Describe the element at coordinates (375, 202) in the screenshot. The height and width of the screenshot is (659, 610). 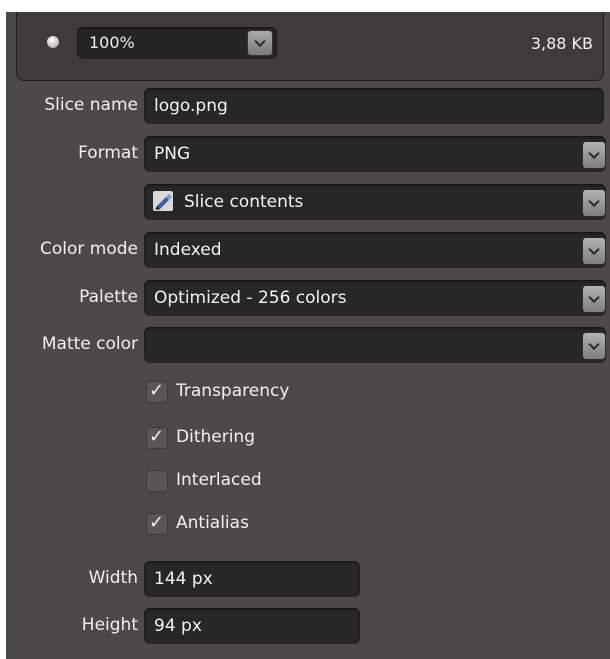
I see `slice-contents-select: Slice contents` at that location.